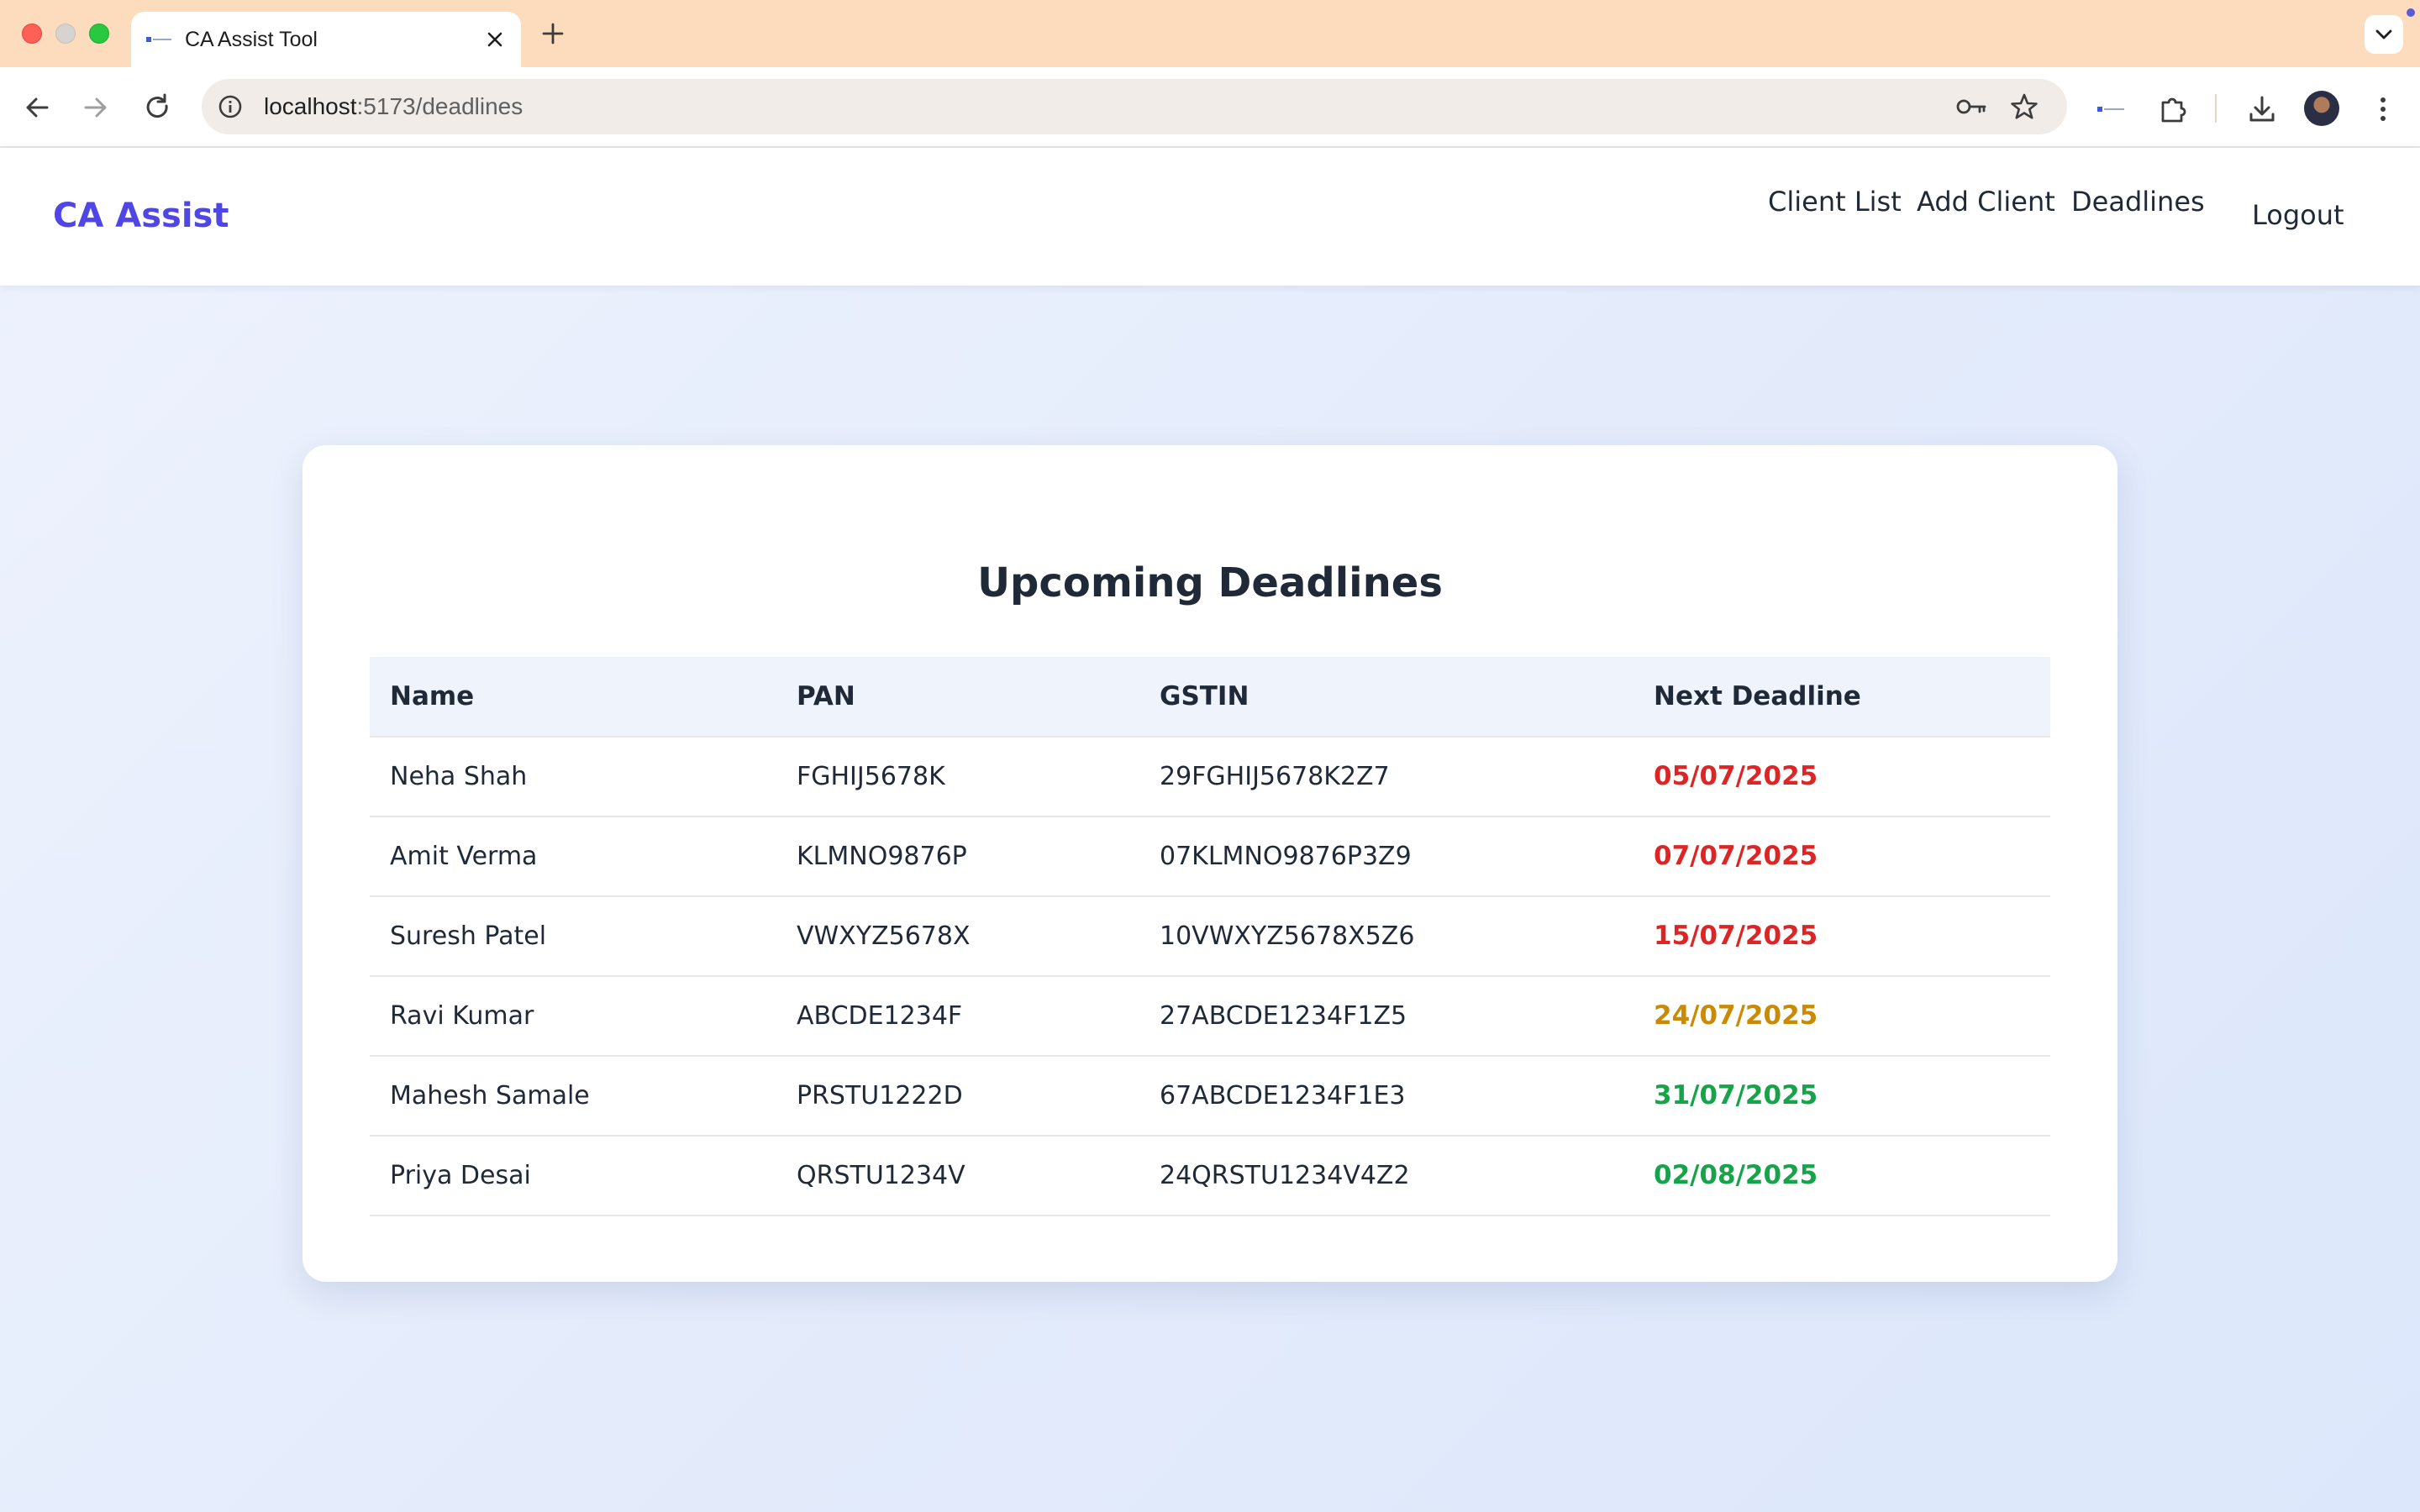 This screenshot has height=1512, width=2420. What do you see at coordinates (468, 936) in the screenshot?
I see `cell-name: Suresh Patel` at bounding box center [468, 936].